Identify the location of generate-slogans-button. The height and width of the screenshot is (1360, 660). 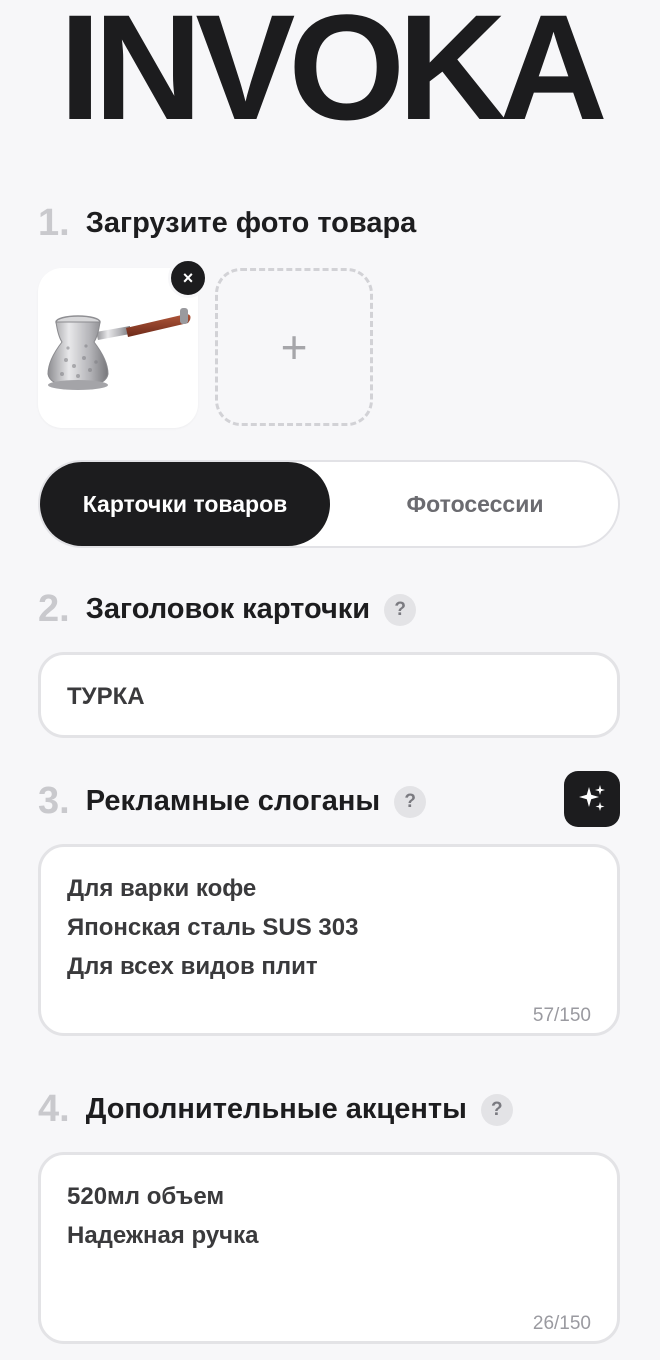
(592, 799).